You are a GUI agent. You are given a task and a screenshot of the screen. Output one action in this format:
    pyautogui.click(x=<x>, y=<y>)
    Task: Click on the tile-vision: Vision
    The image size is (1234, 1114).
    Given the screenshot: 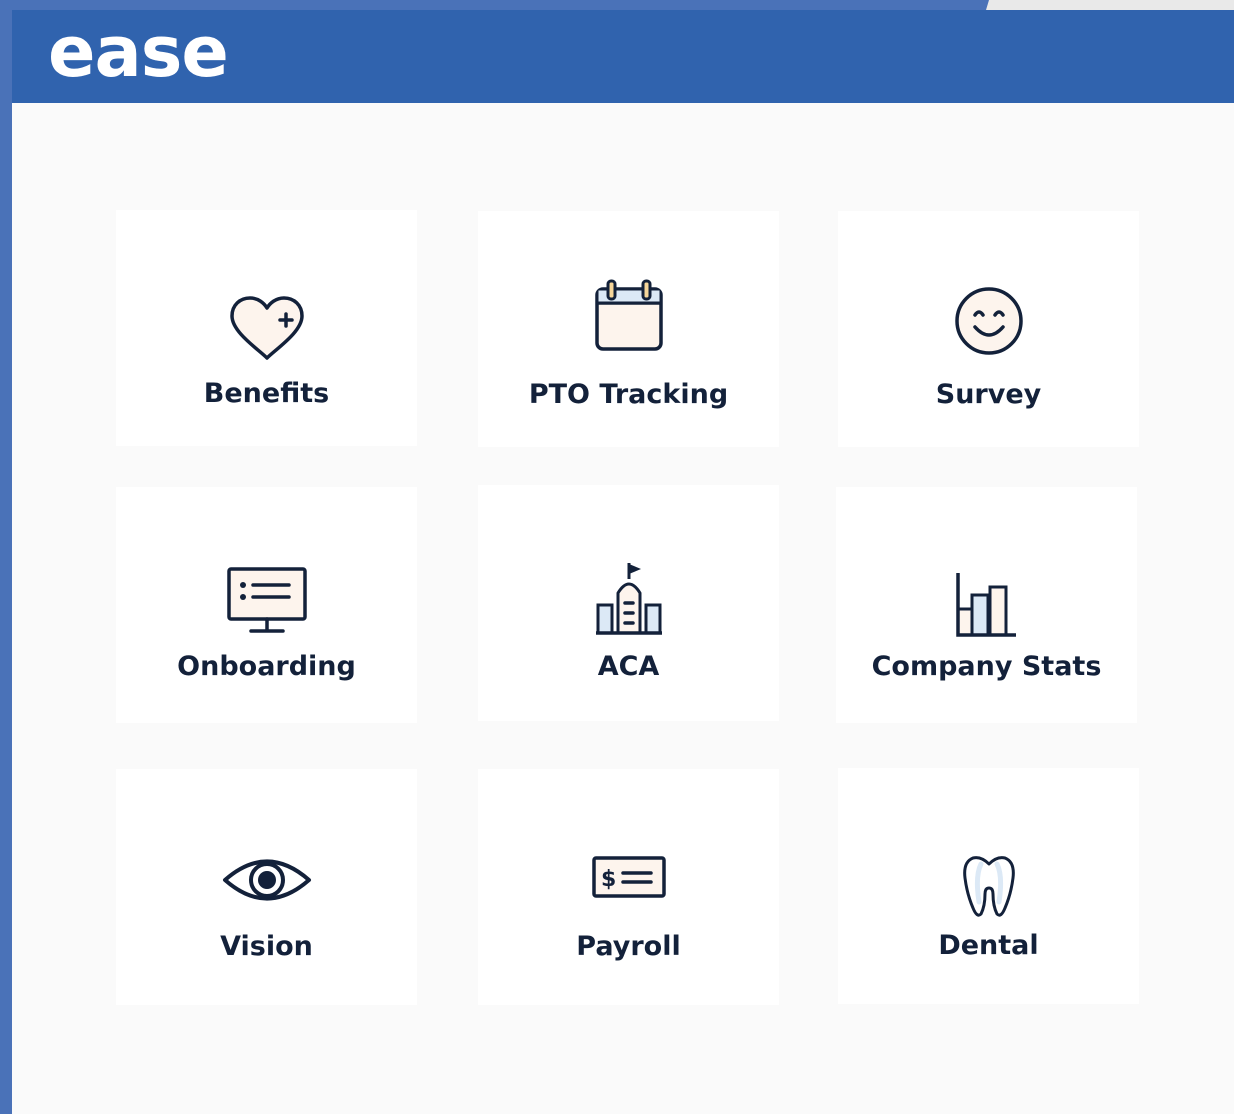 What is the action you would take?
    pyautogui.click(x=266, y=887)
    